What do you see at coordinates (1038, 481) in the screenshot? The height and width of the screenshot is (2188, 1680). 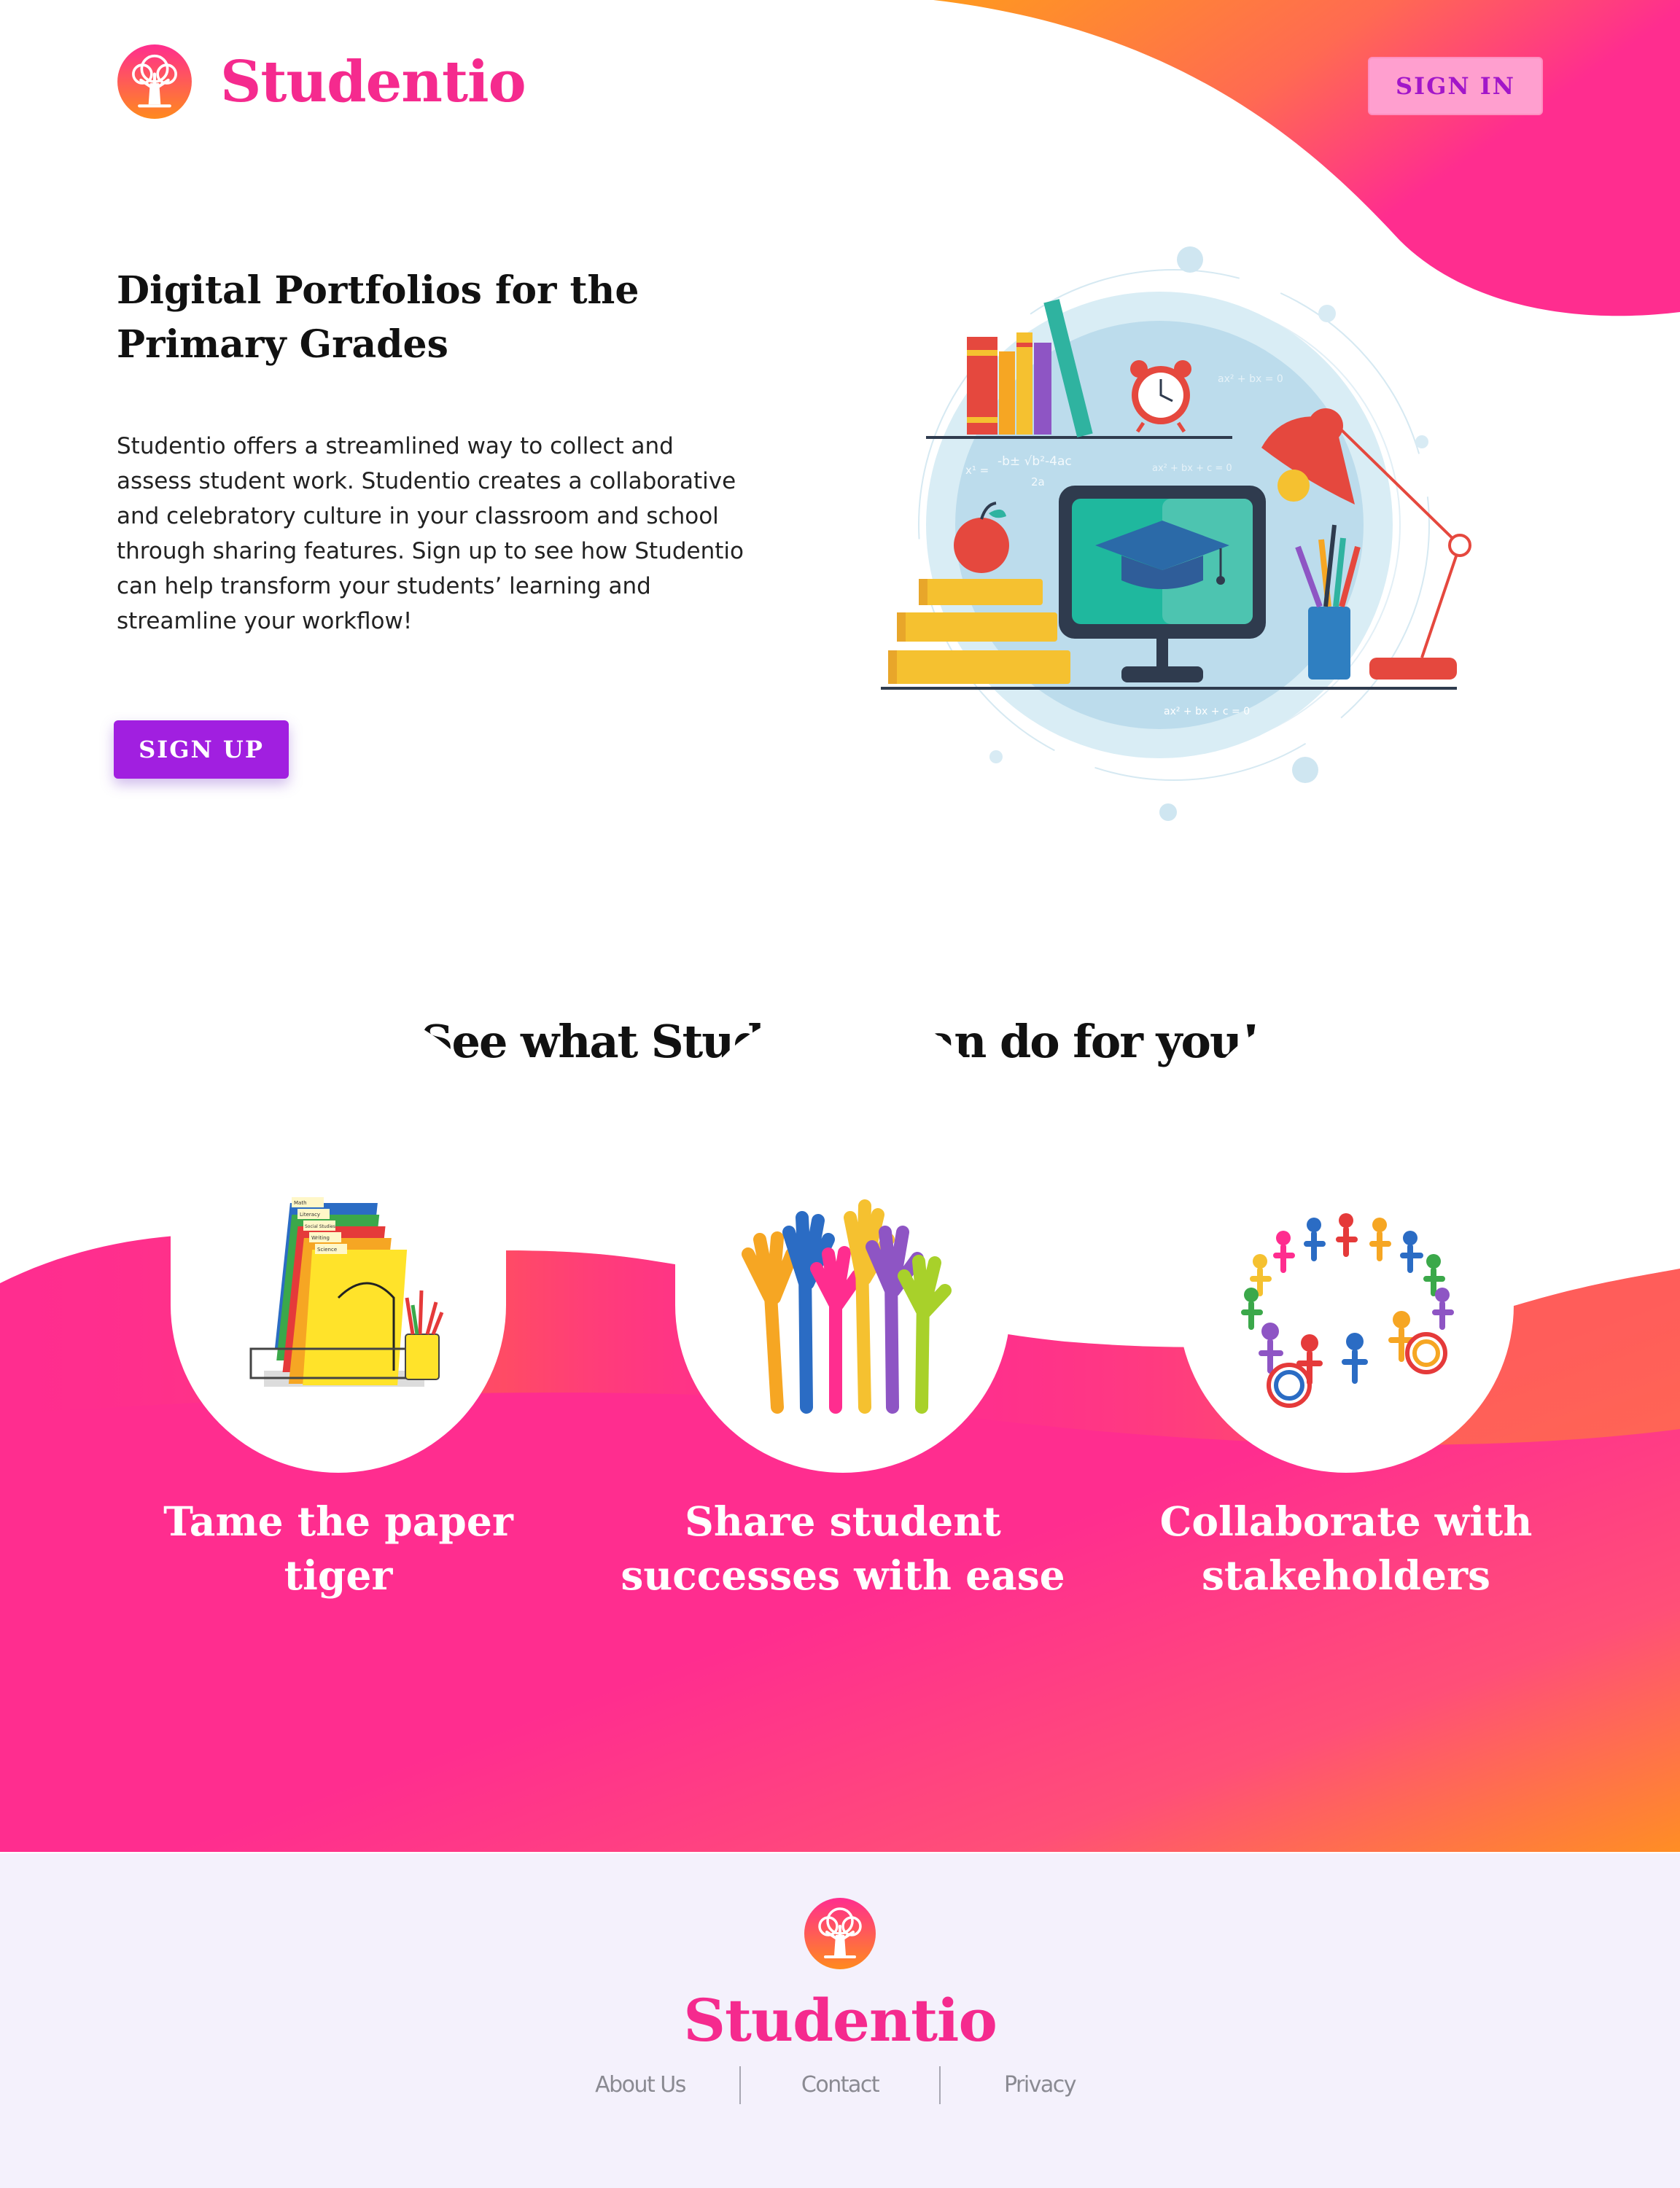 I see `formula-text-3: 2a` at bounding box center [1038, 481].